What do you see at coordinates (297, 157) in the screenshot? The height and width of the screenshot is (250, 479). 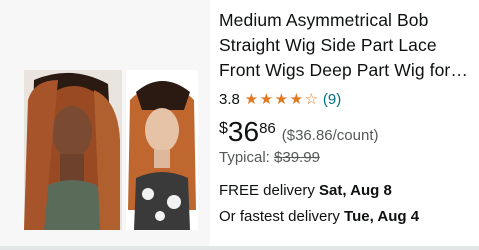 I see `typical-price: $39.99` at bounding box center [297, 157].